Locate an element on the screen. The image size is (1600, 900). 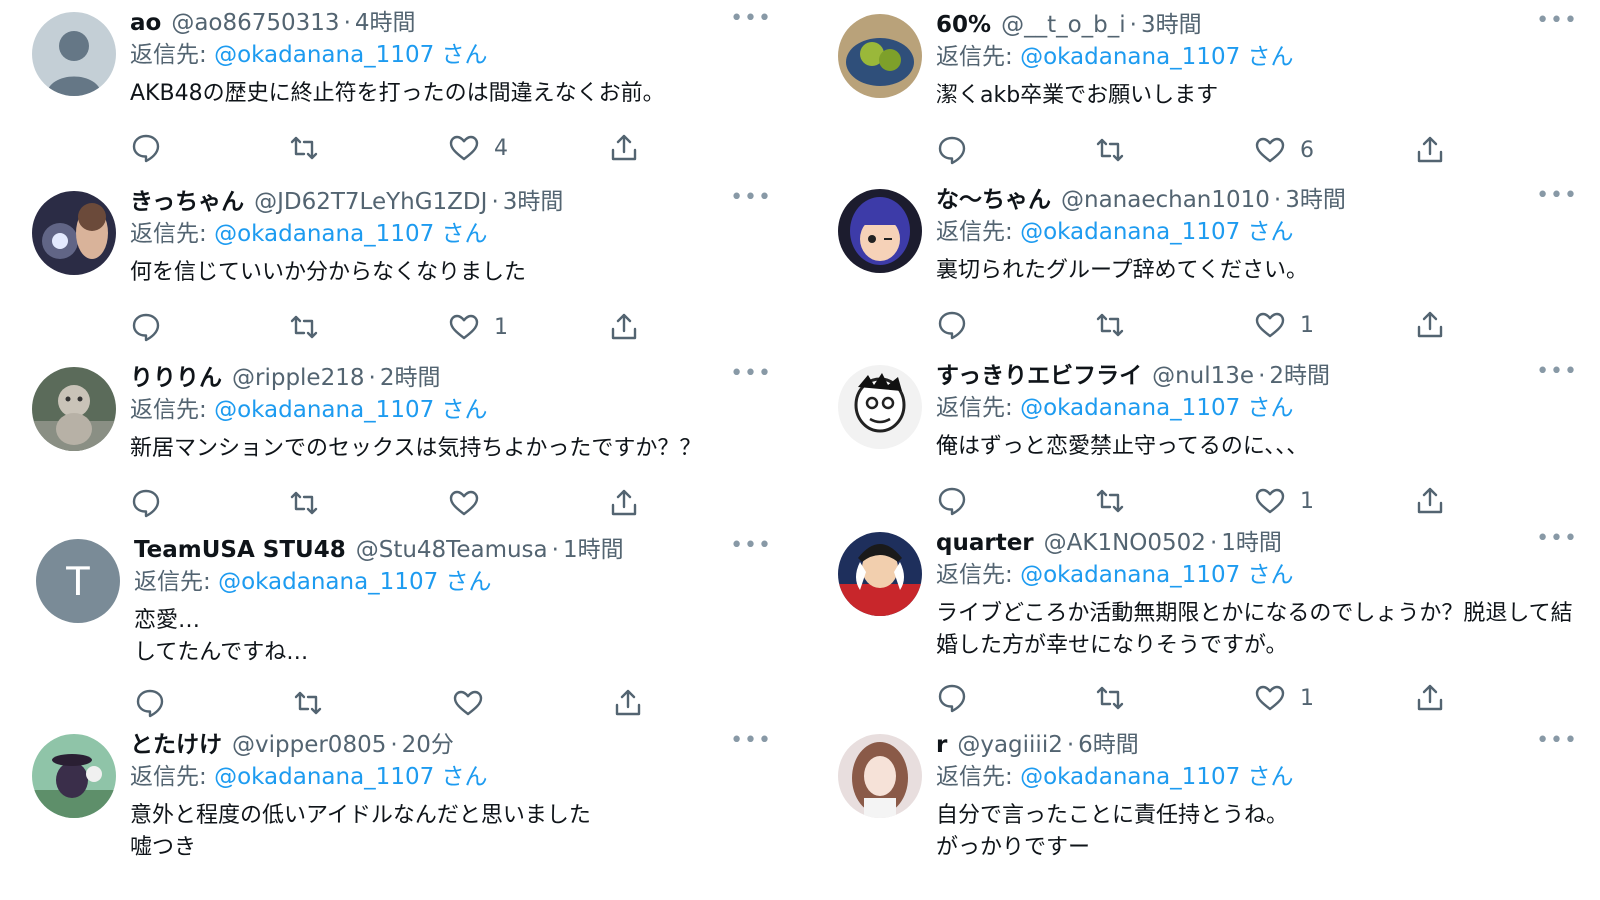
user-handle: @vipper0805 is located at coordinates (309, 745).